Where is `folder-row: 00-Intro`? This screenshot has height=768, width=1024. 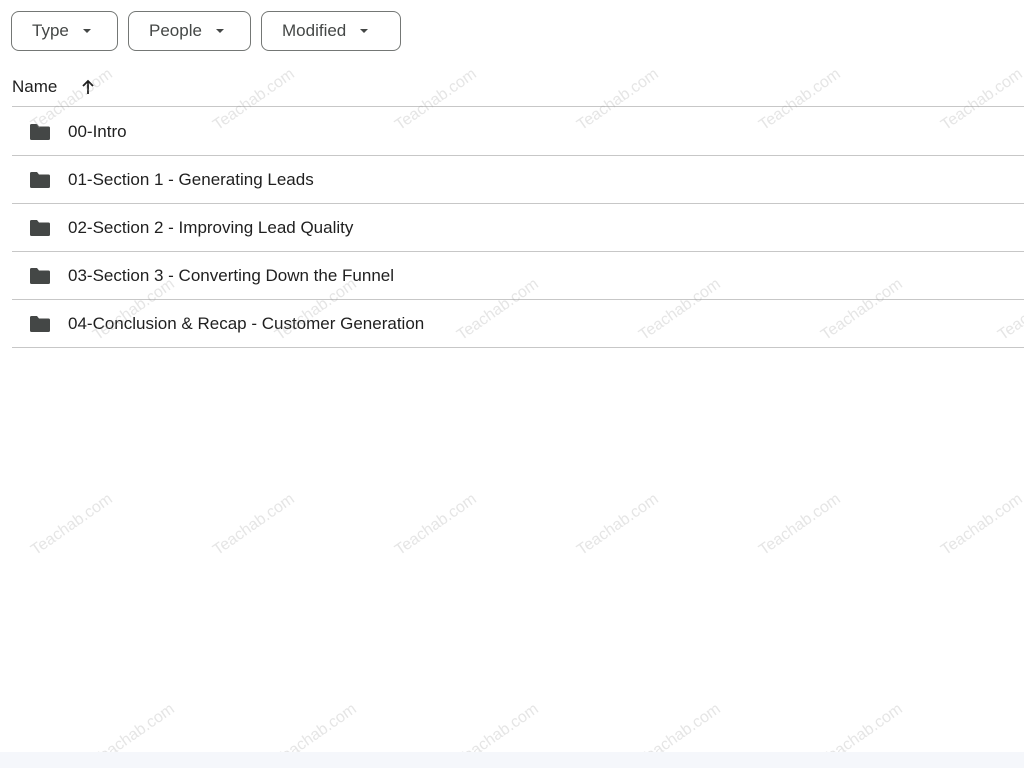
folder-row: 00-Intro is located at coordinates (518, 132).